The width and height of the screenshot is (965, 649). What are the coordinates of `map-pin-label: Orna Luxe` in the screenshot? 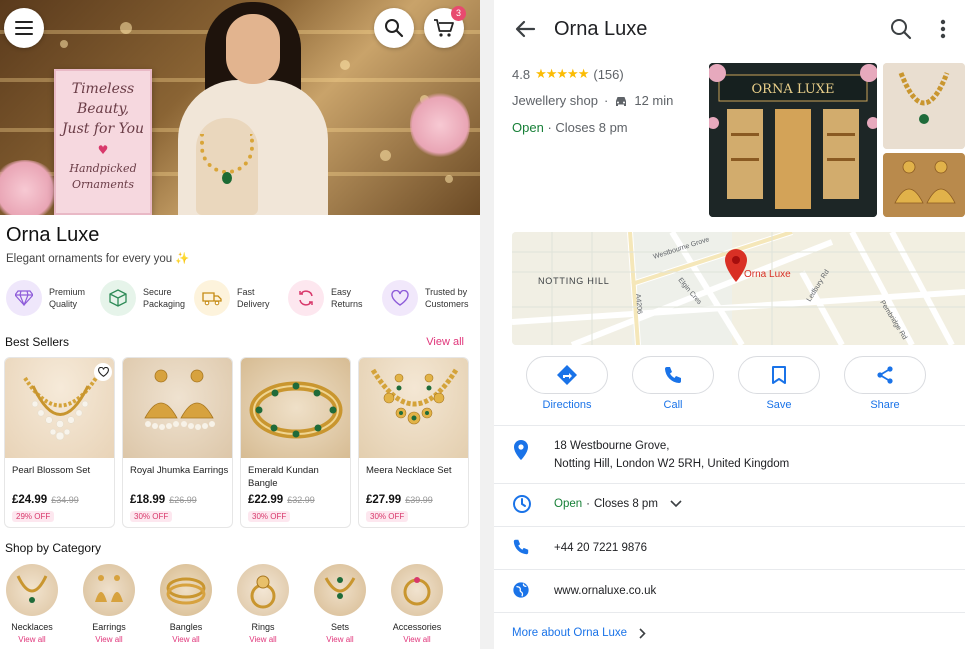 It's located at (767, 274).